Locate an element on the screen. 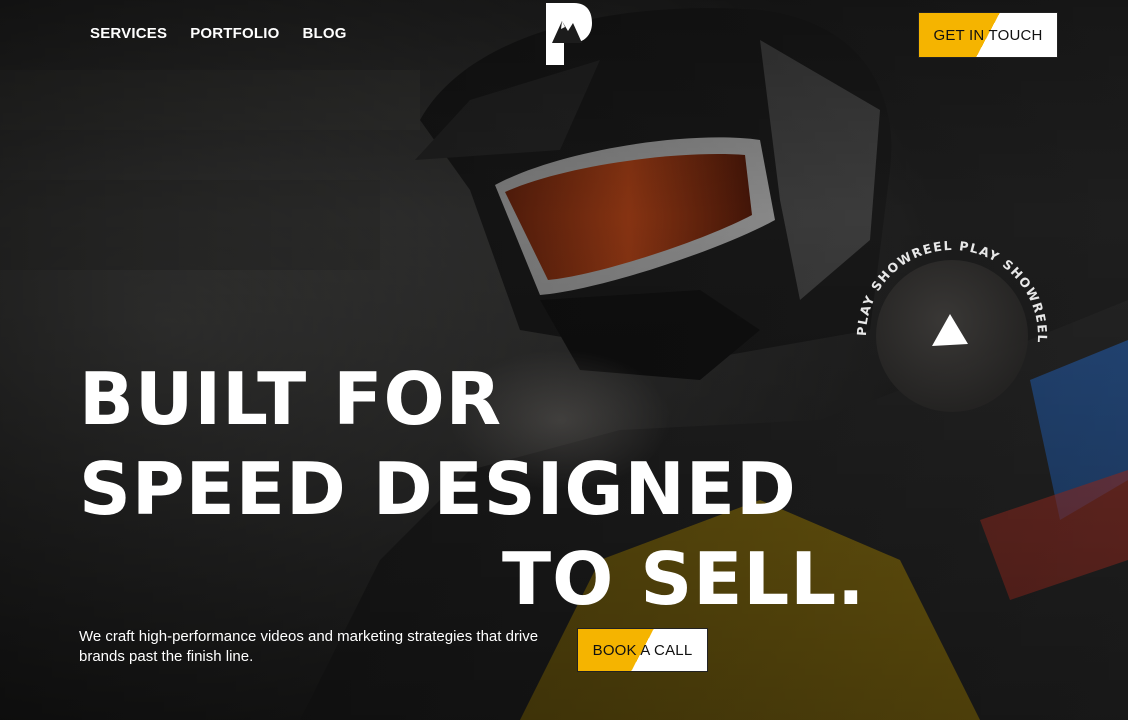  nav-item-portfolio: PORTFOLIO is located at coordinates (234, 33).